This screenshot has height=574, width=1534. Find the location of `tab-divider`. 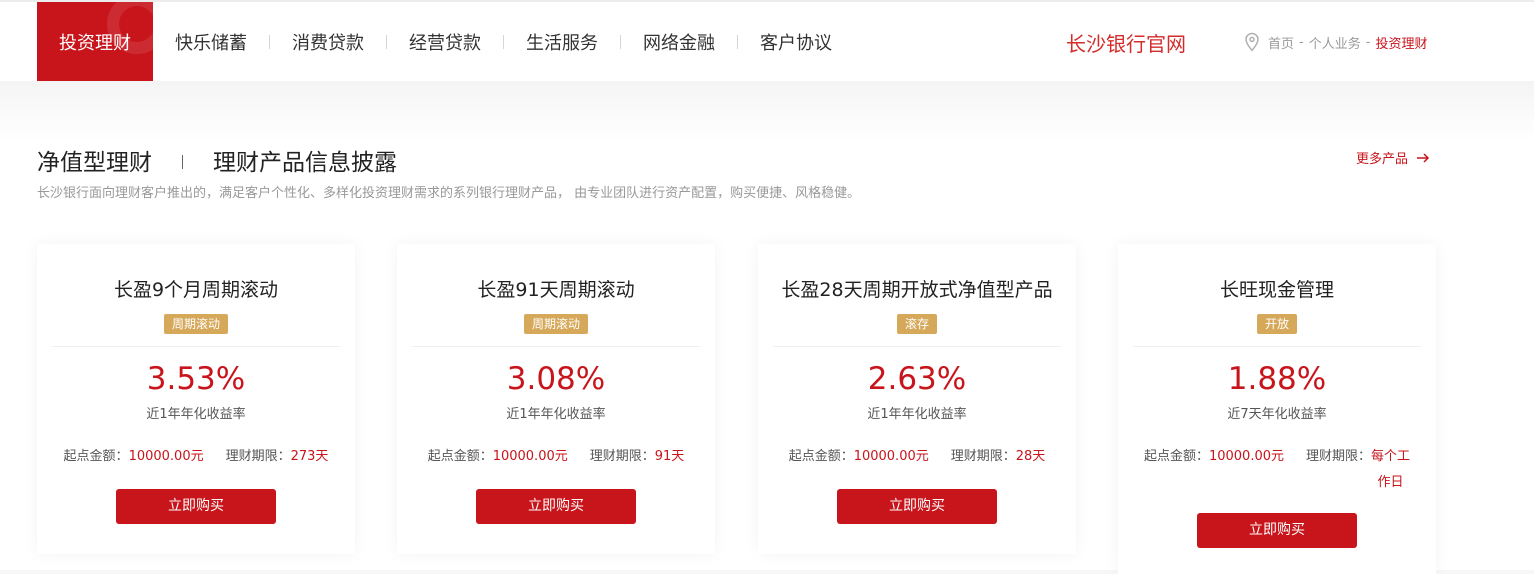

tab-divider is located at coordinates (182, 162).